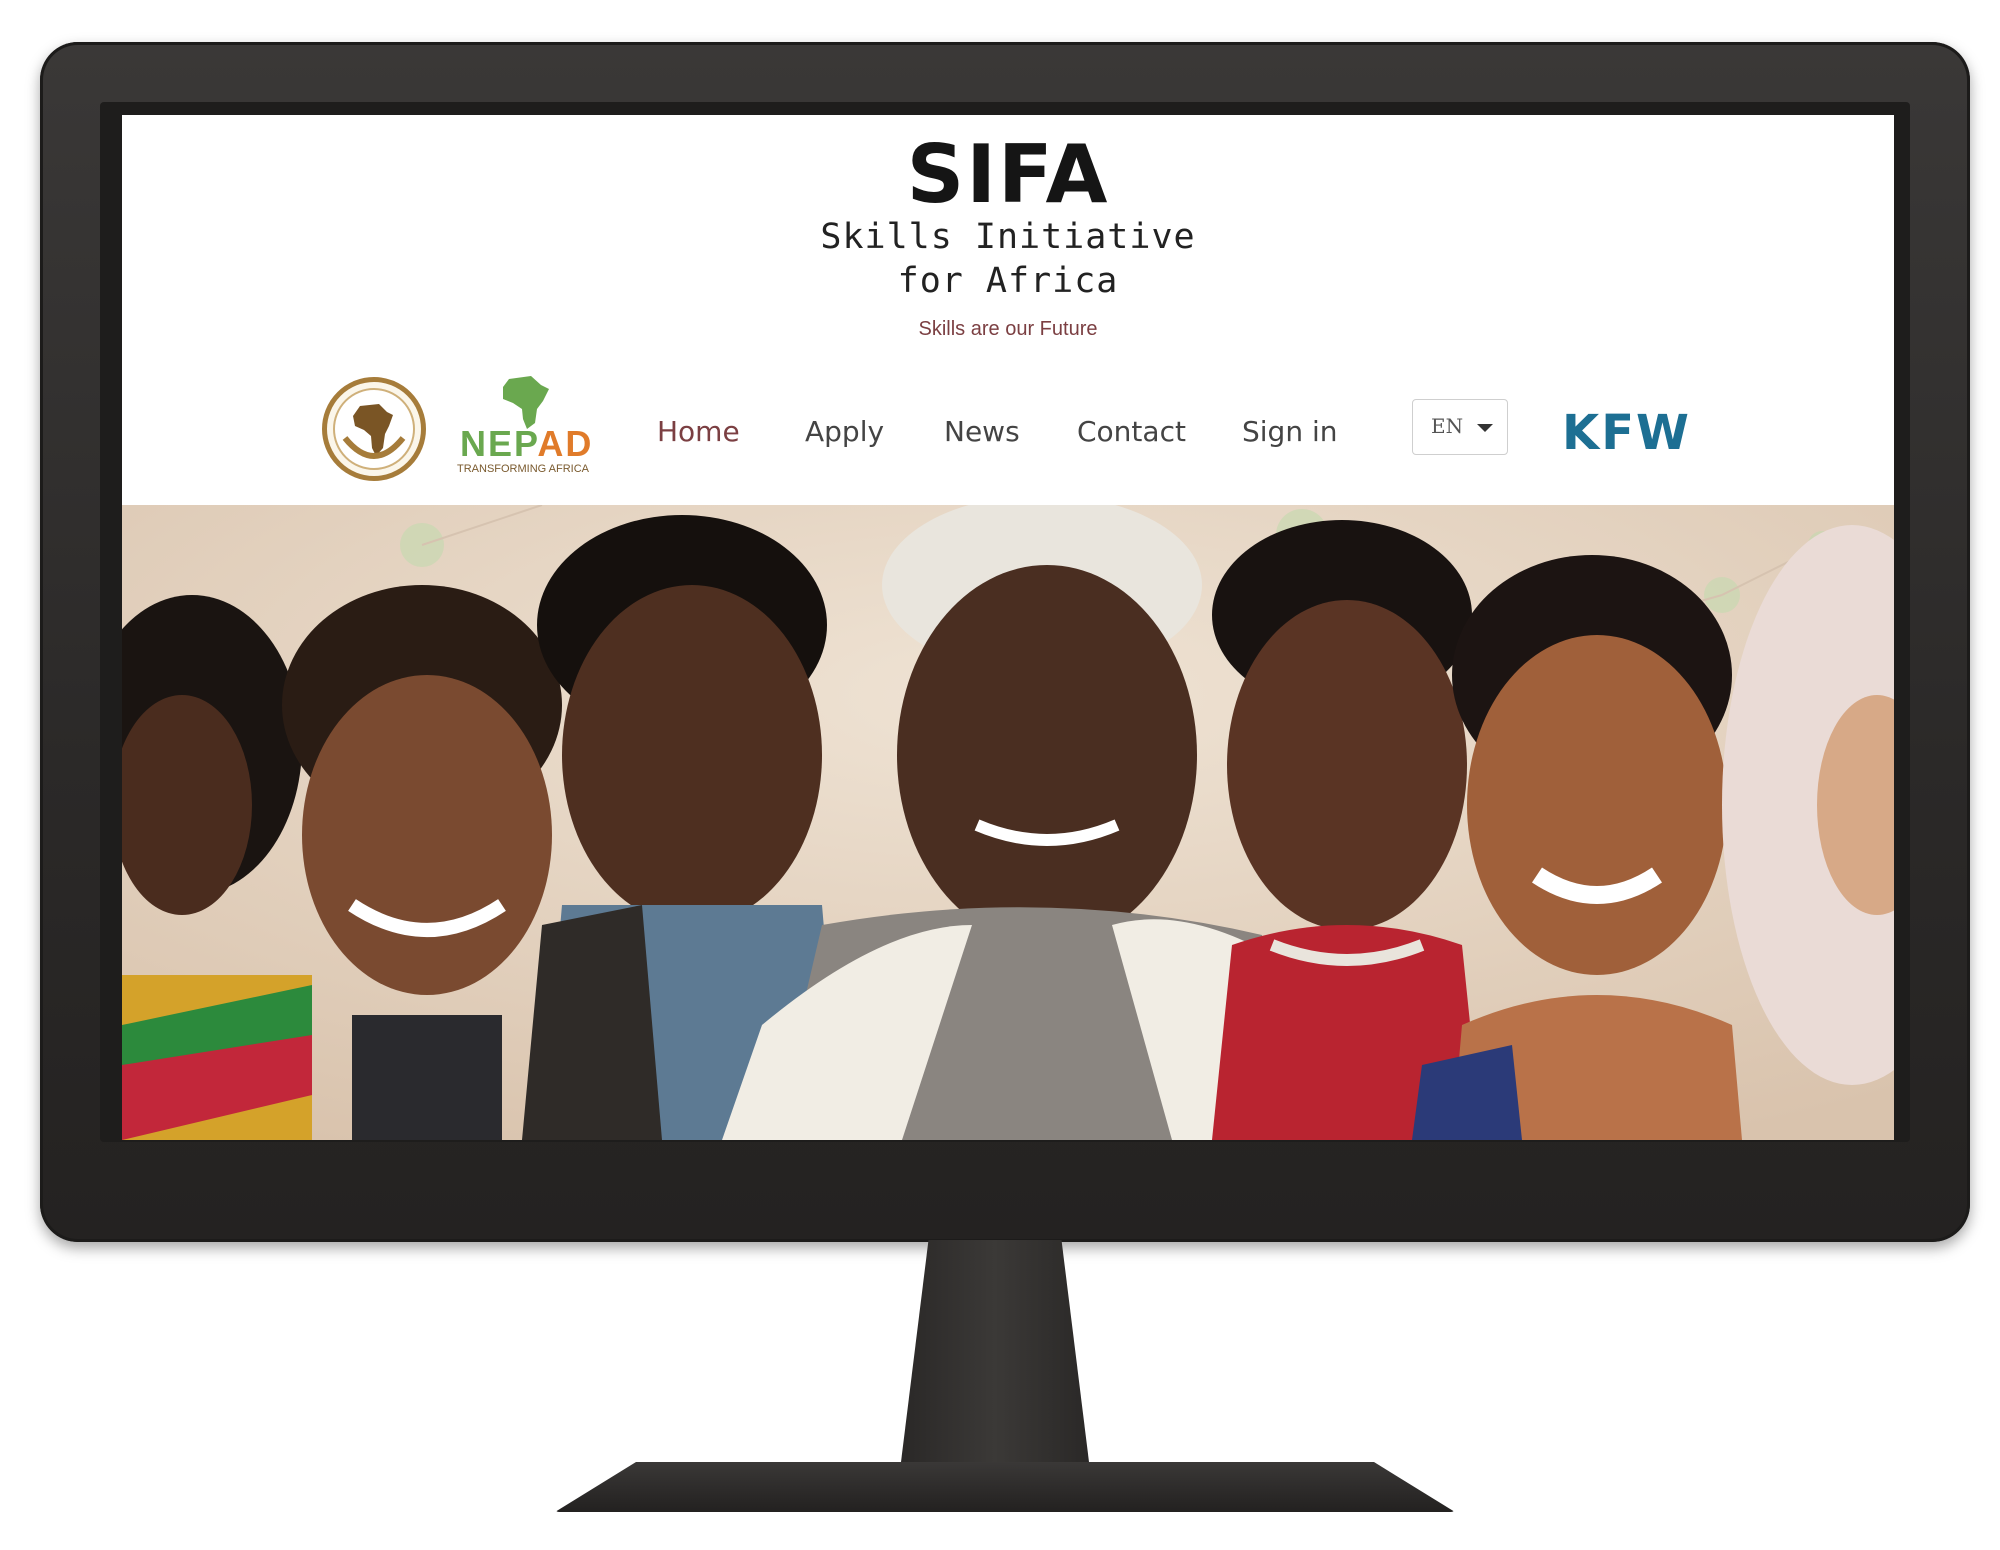 Image resolution: width=2000 pixels, height=1550 pixels. I want to click on site-name-line2: for Africa, so click(1008, 281).